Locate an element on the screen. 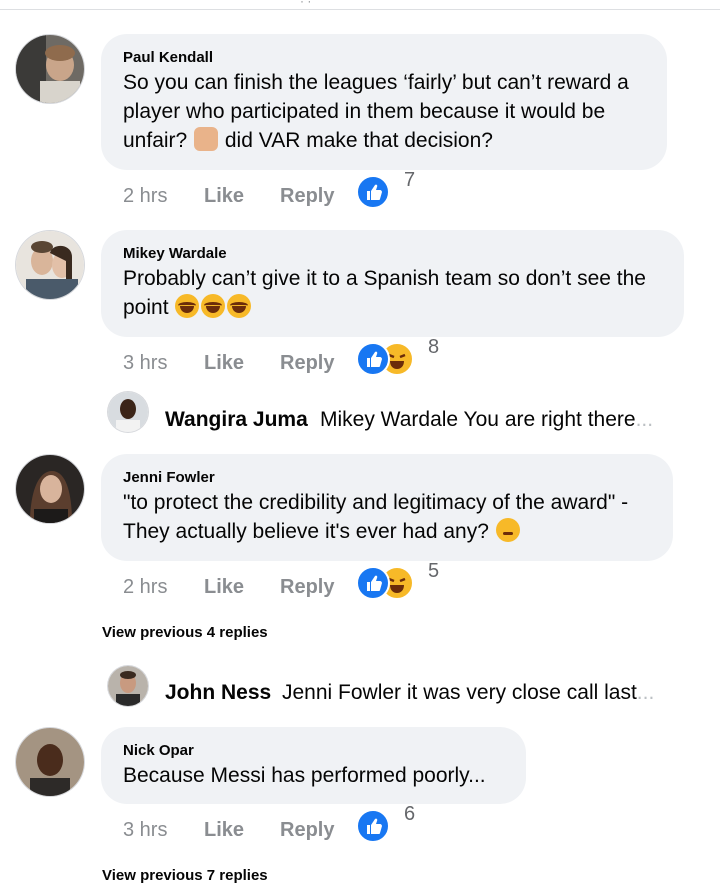  thinking-emoji-icon is located at coordinates (507, 530).